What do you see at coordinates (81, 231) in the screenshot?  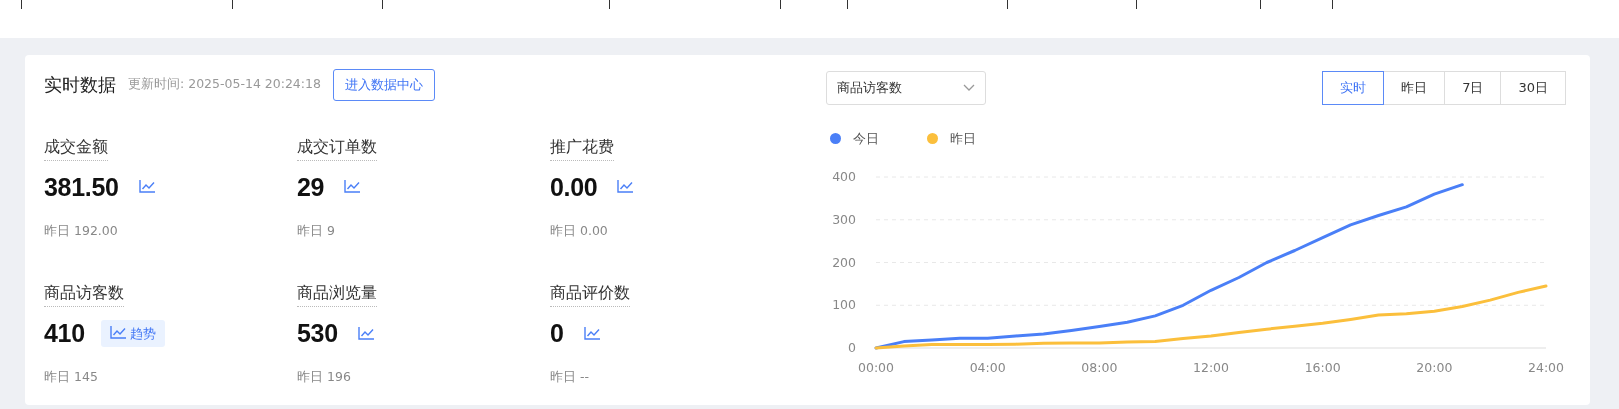 I see `yesterday-value: 昨日 192.00` at bounding box center [81, 231].